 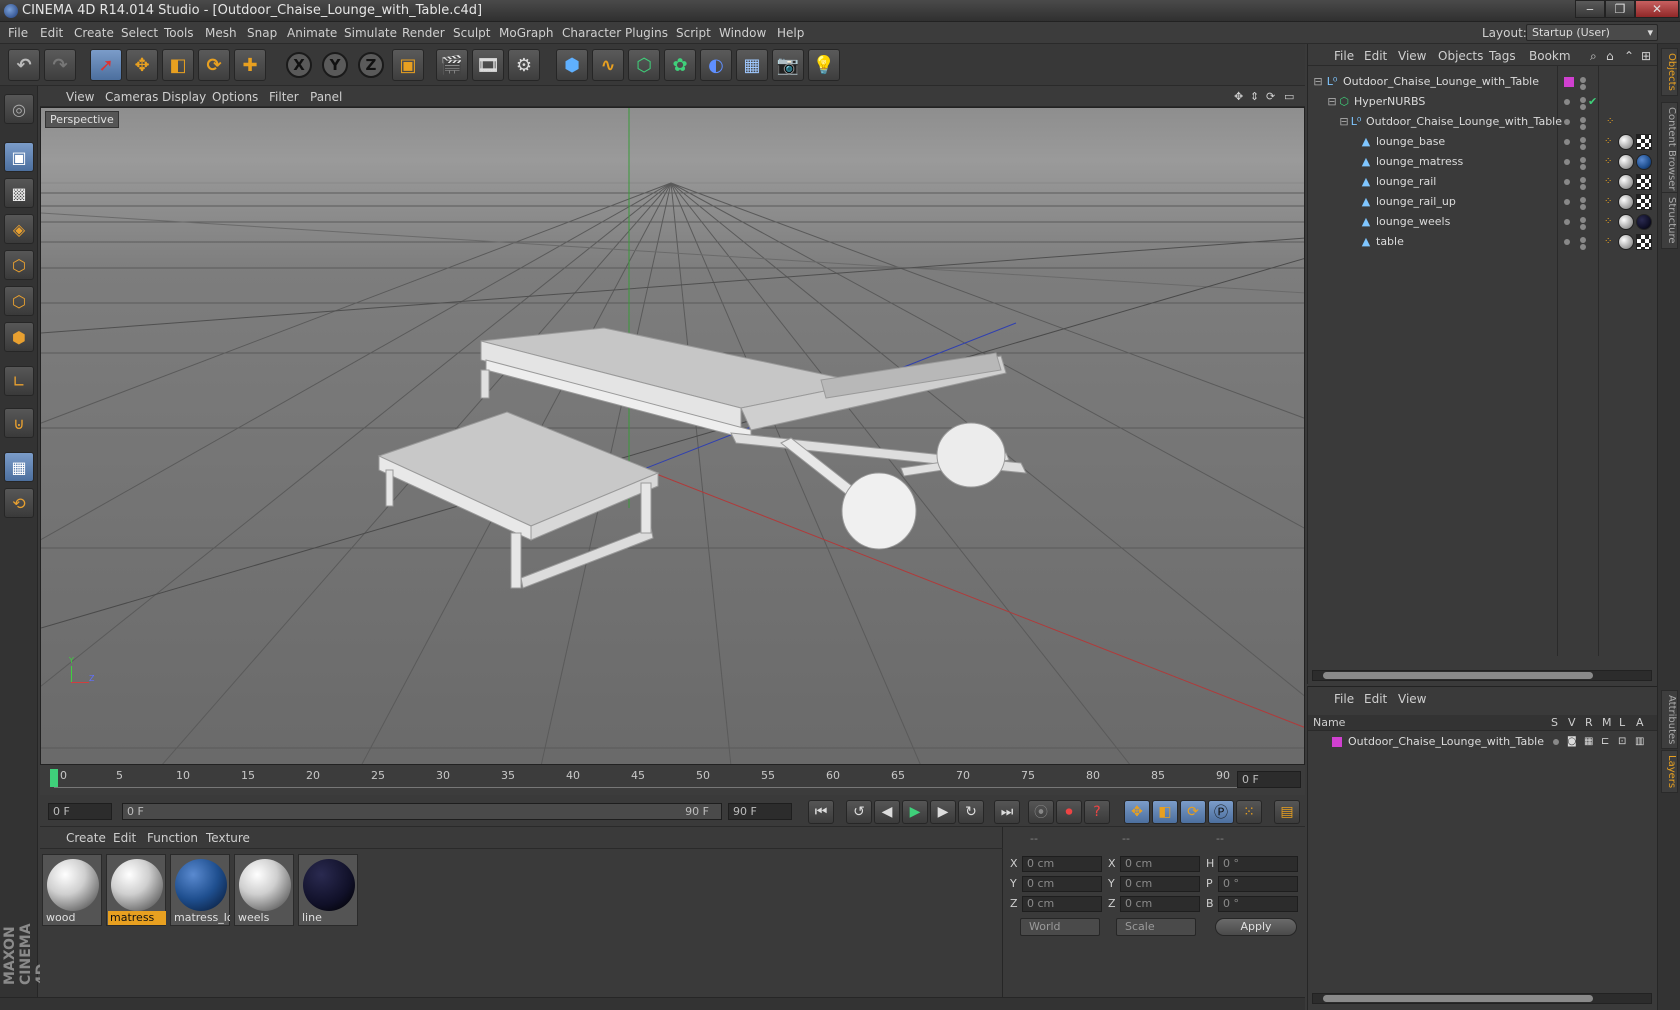 I want to click on menu-edit: Edit, so click(x=51, y=33).